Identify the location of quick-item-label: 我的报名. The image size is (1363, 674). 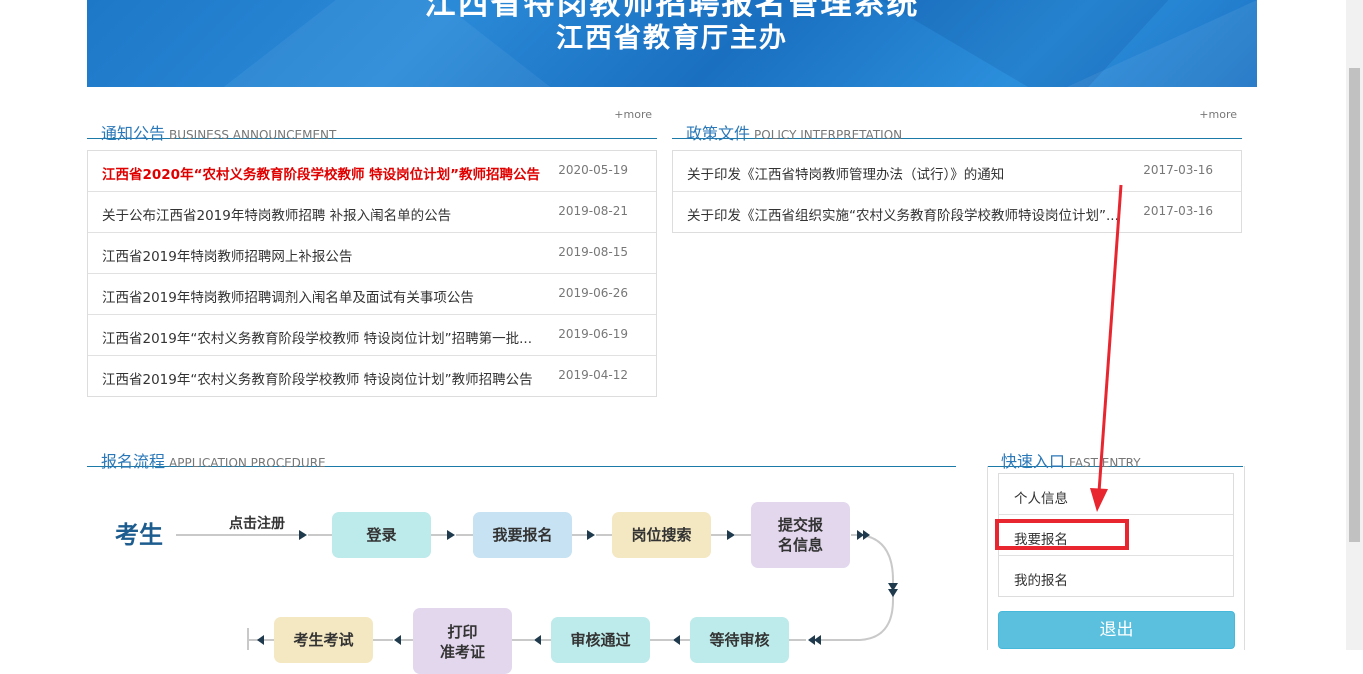
(1041, 579).